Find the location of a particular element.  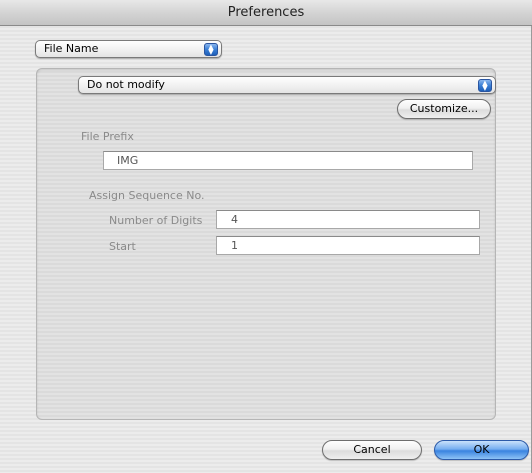

category-popup-value: File Name is located at coordinates (71, 48).